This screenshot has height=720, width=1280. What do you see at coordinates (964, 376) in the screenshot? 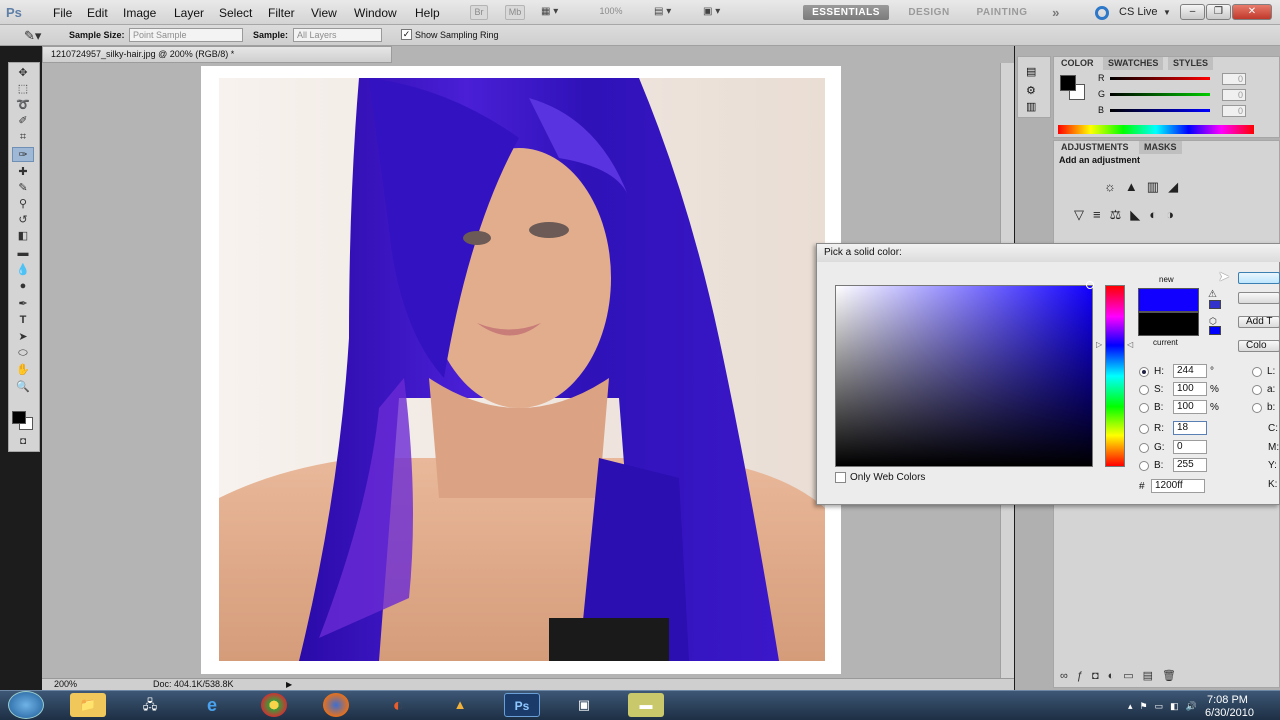
I see `color-field` at bounding box center [964, 376].